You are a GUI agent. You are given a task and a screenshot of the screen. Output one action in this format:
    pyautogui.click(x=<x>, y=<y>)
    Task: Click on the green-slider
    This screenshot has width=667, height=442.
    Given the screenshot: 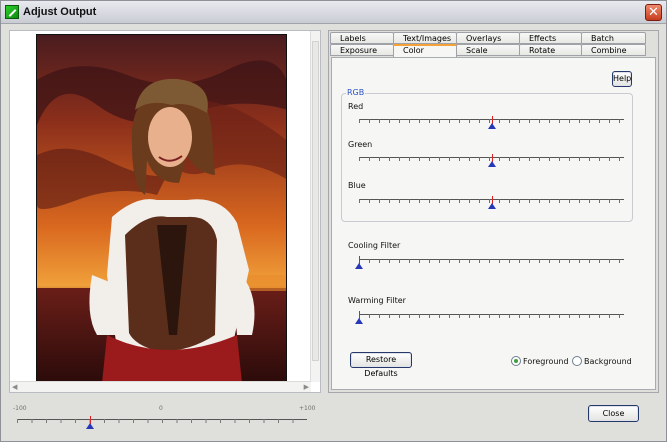 What is the action you would take?
    pyautogui.click(x=491, y=162)
    